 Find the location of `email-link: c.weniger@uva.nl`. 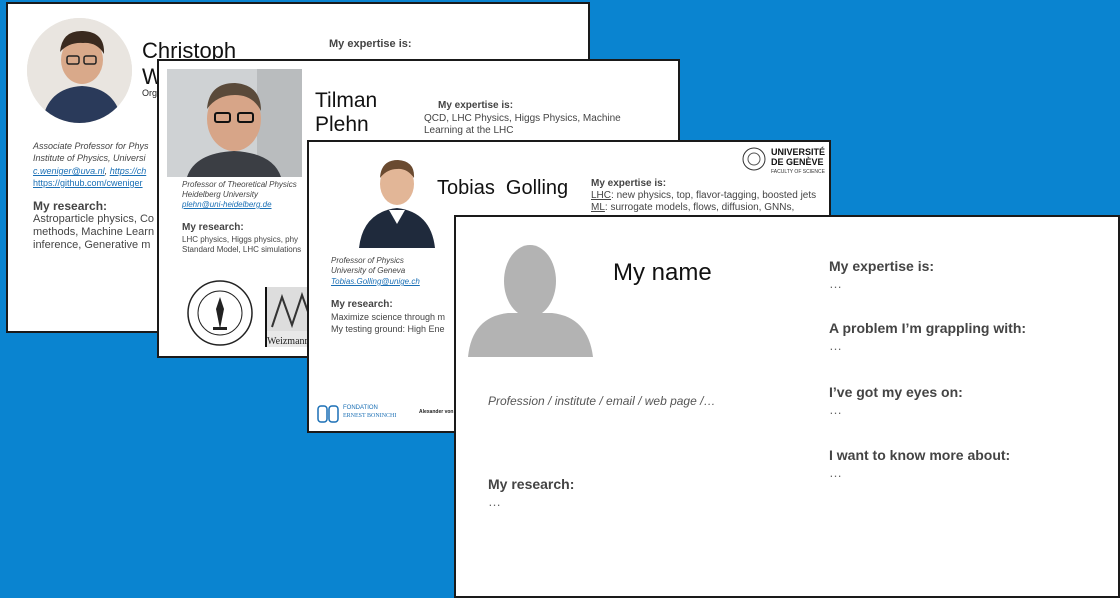

email-link: c.weniger@uva.nl is located at coordinates (69, 171).